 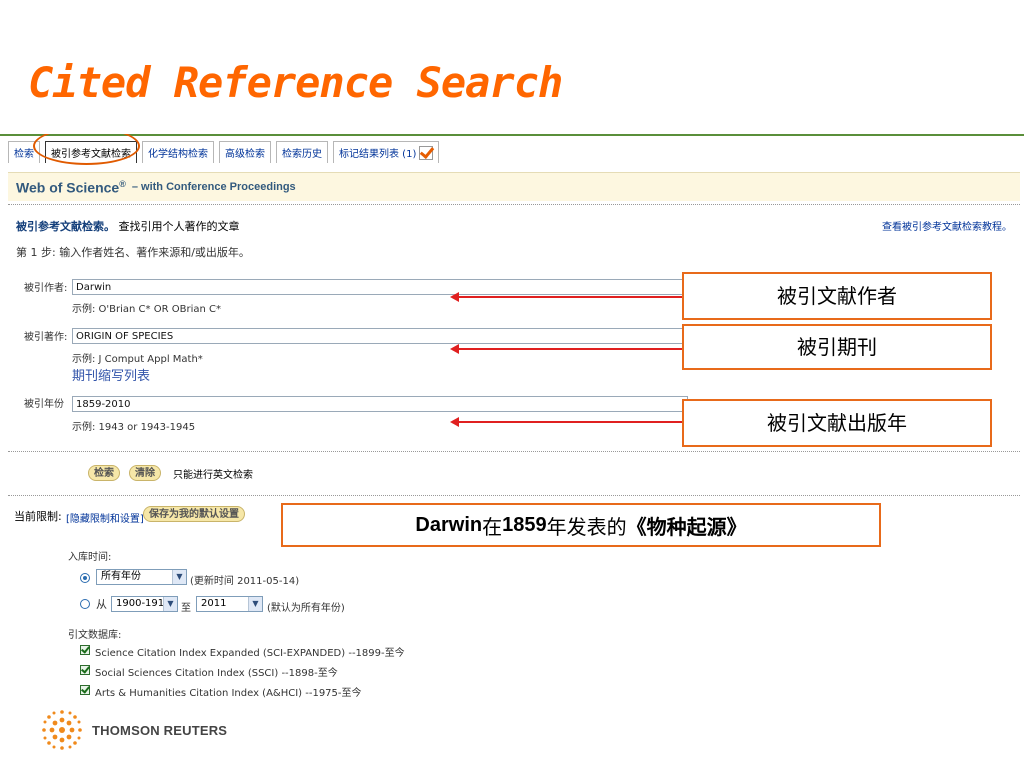 What do you see at coordinates (378, 154) in the screenshot?
I see `marked-list-label: 标记结果列表 (1)` at bounding box center [378, 154].